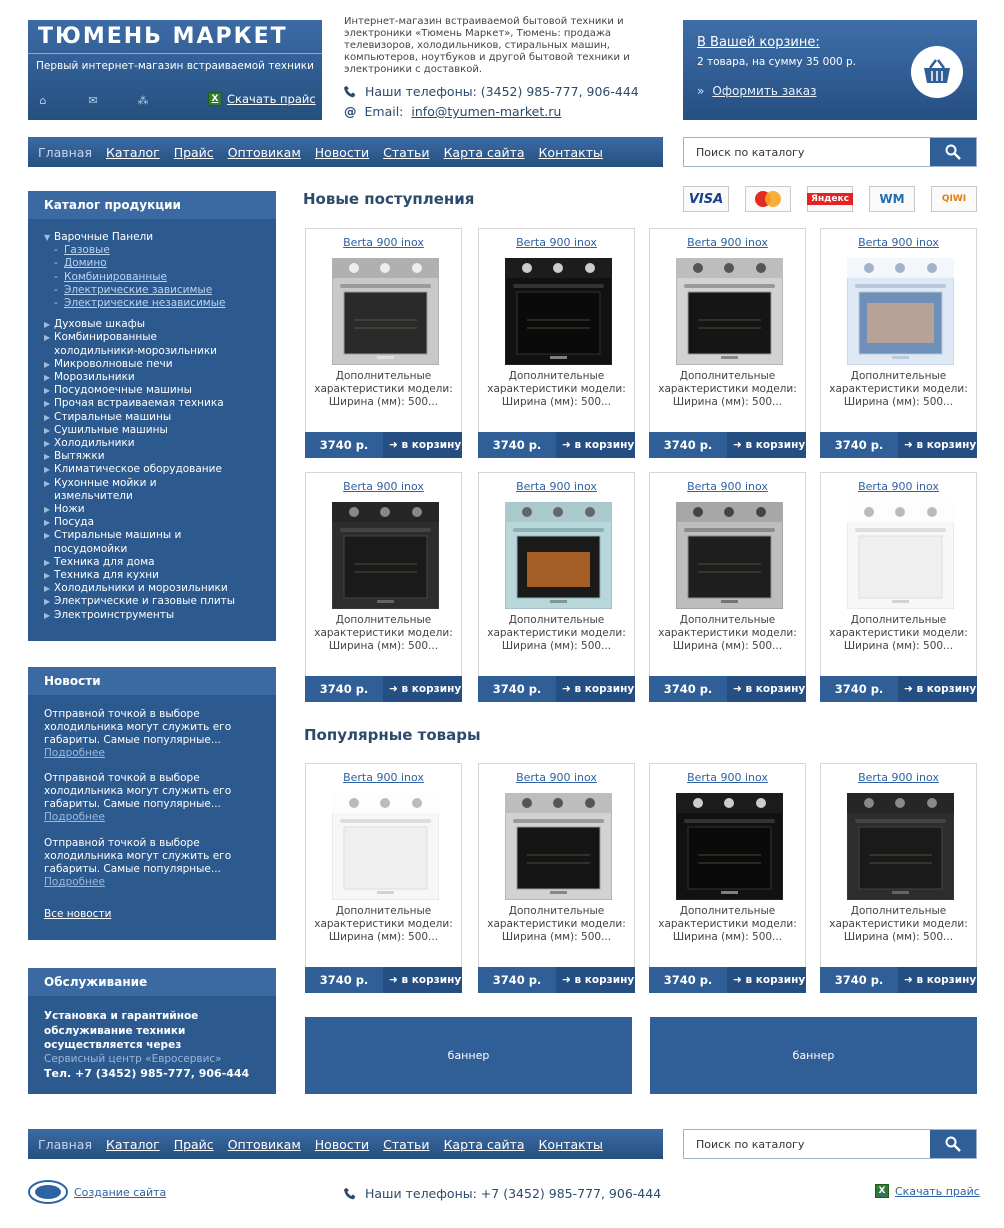 This screenshot has width=1004, height=1228. What do you see at coordinates (264, 1144) in the screenshot?
I see `footer-nav-wholesale: Оптовикам` at bounding box center [264, 1144].